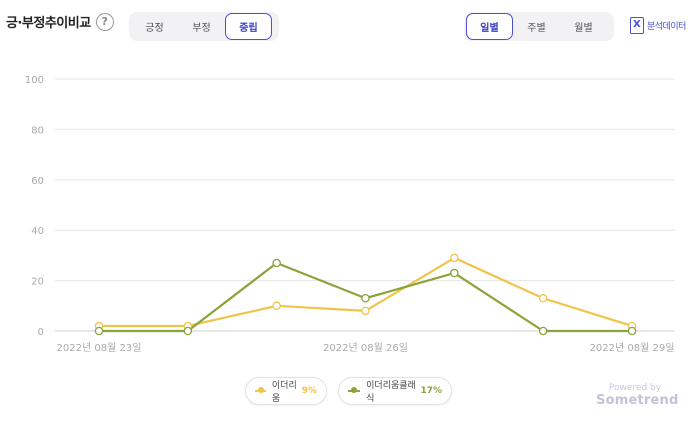 The image size is (700, 427). I want to click on legend-item-ethereum-classic: 이더리움클래식 17%, so click(395, 391).